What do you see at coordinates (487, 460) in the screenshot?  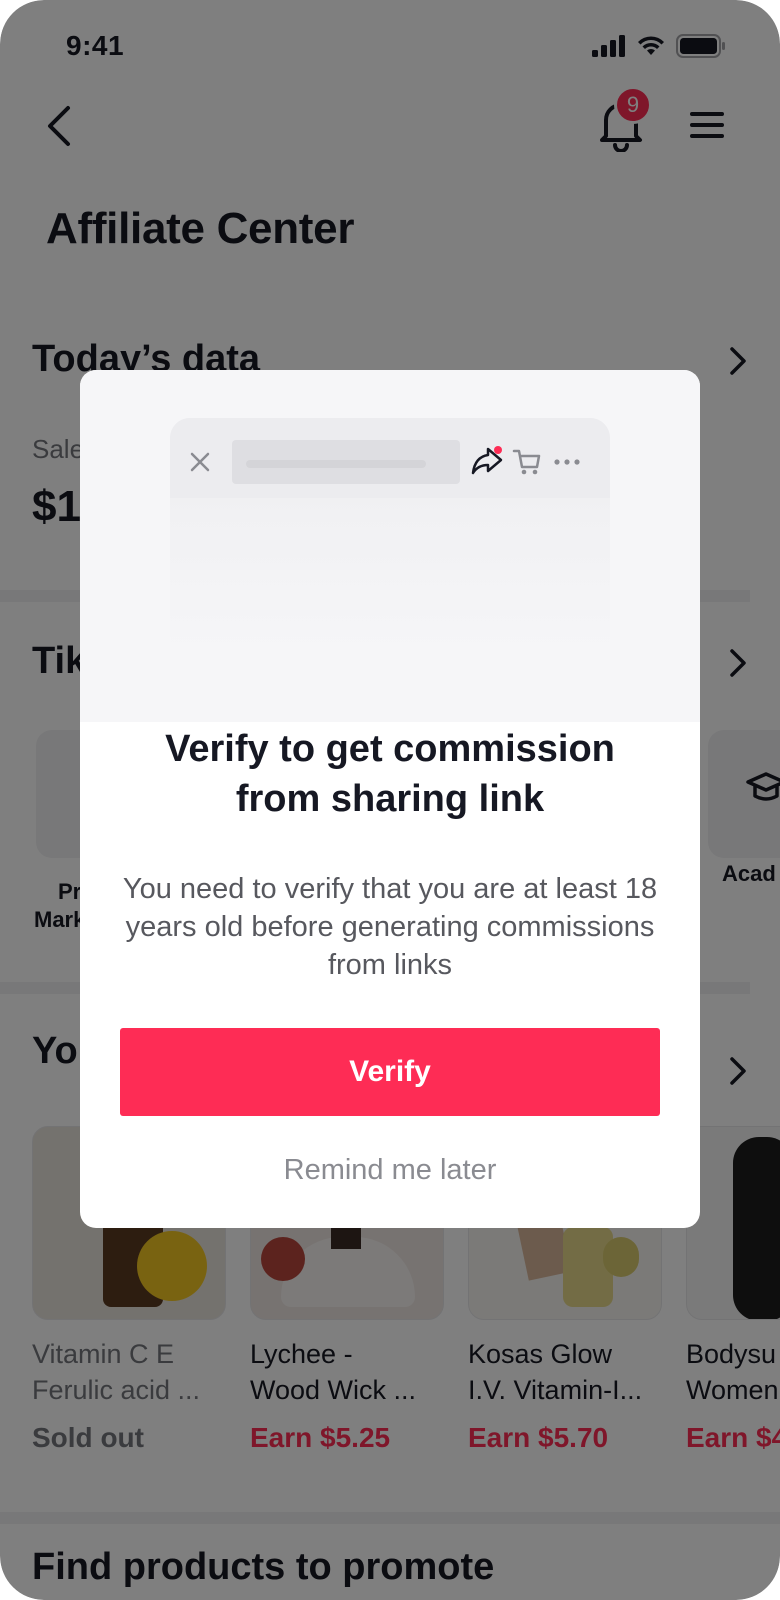 I see `share-arrow-icon` at bounding box center [487, 460].